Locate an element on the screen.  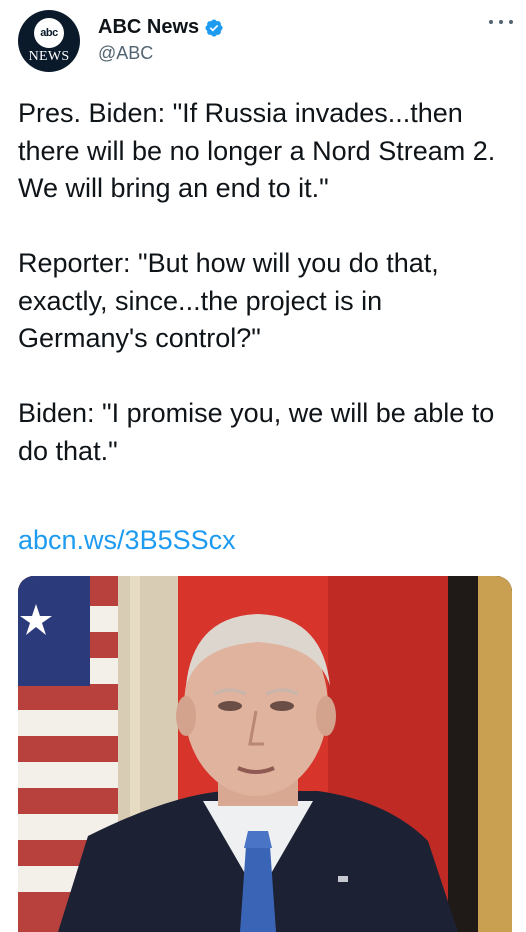
more-dots-icon is located at coordinates (501, 22).